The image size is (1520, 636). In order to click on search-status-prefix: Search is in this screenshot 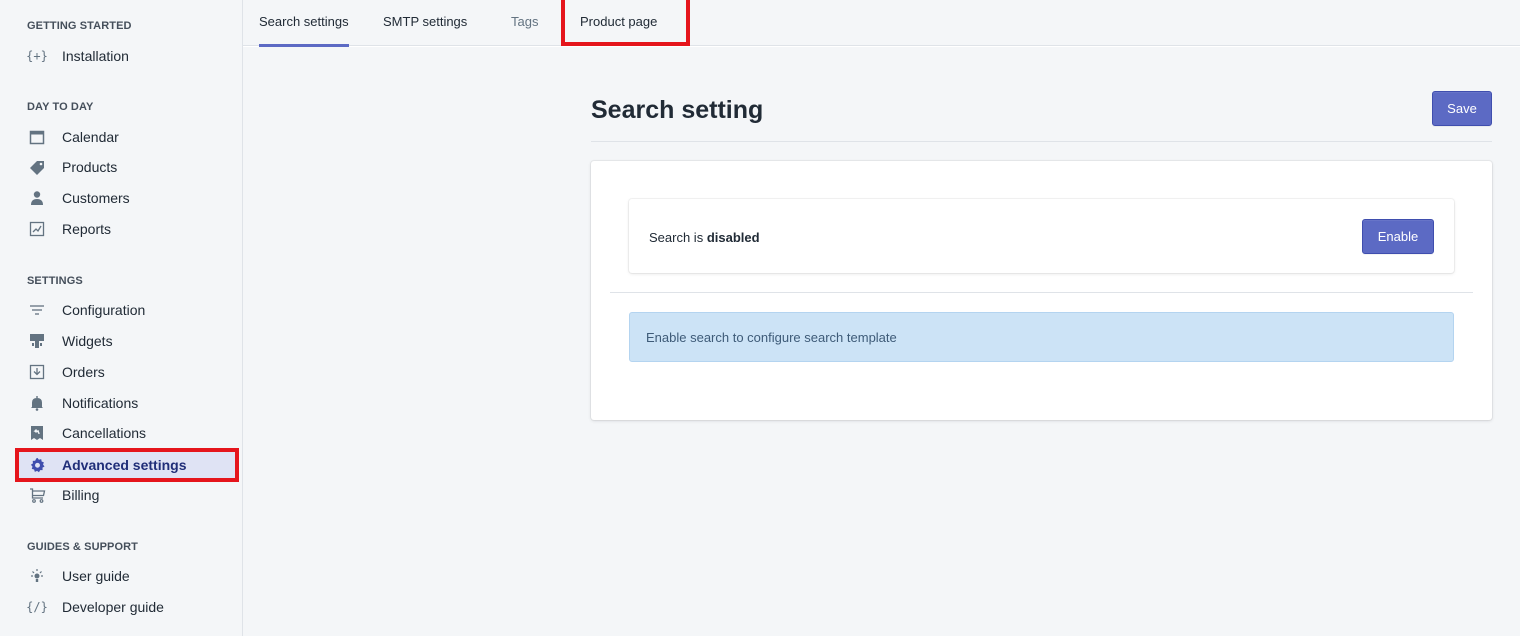, I will do `click(678, 237)`.